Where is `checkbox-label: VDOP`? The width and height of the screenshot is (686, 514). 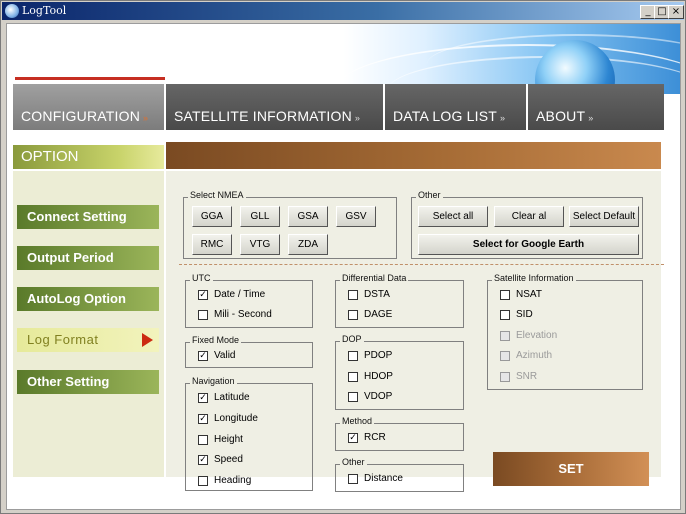
checkbox-label: VDOP is located at coordinates (378, 396).